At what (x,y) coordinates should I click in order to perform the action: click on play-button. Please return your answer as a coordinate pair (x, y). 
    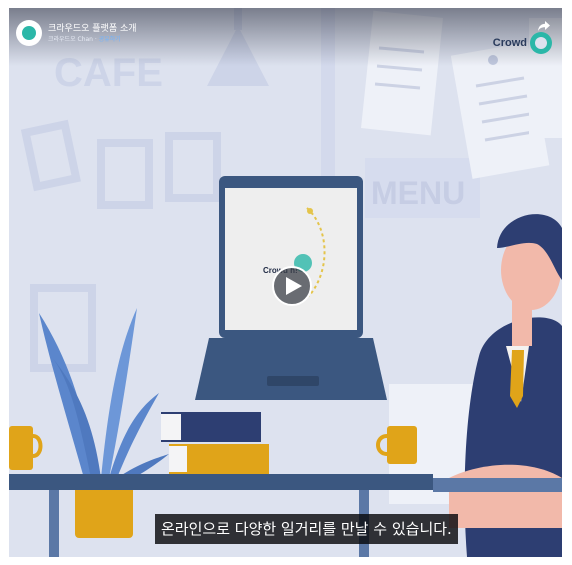
    Looking at the image, I should click on (292, 286).